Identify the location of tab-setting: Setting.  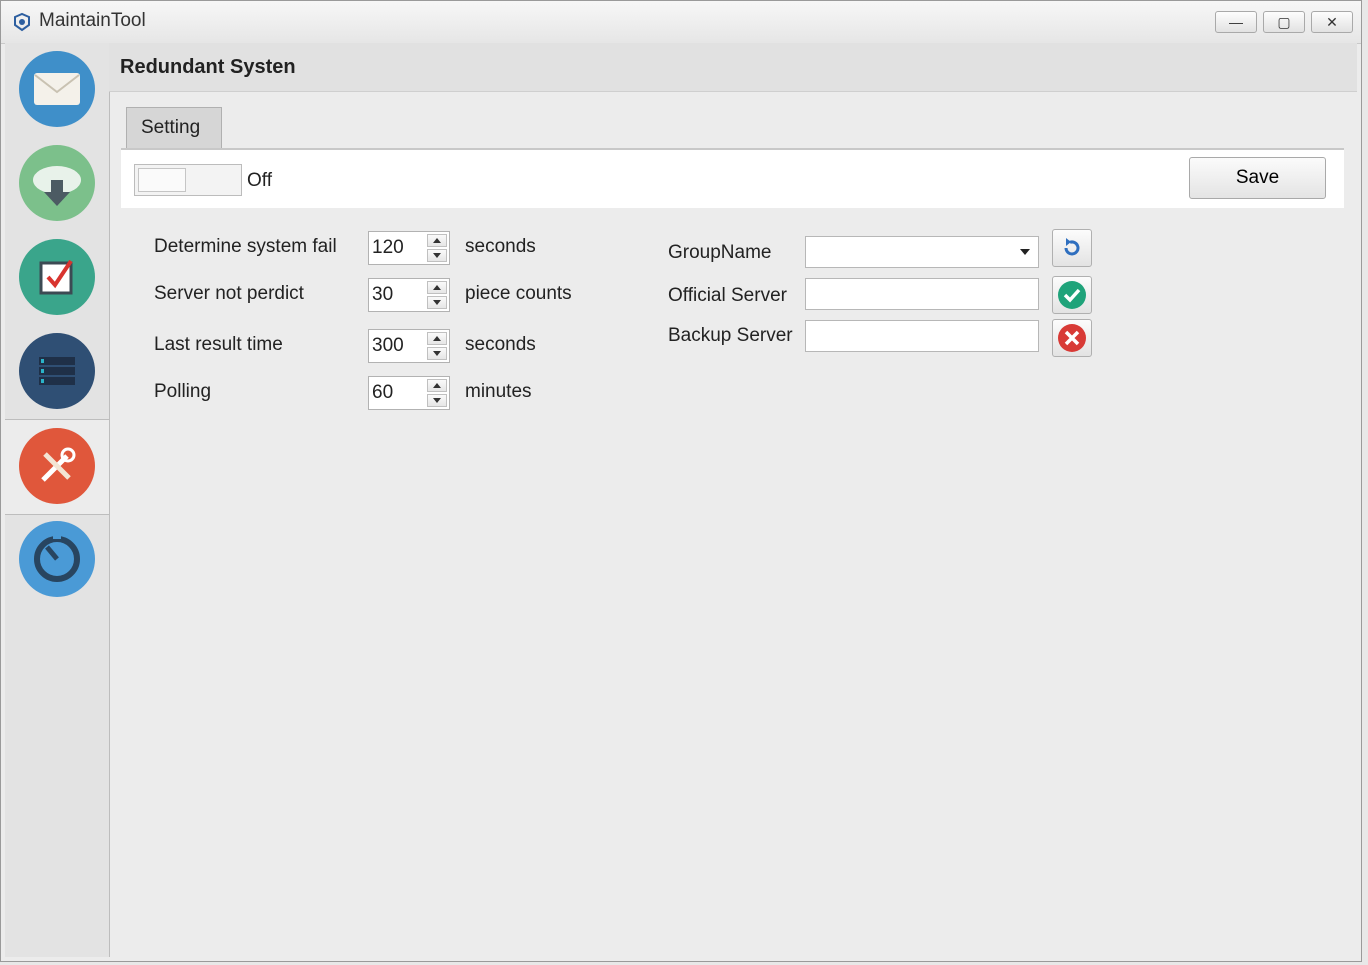
(174, 127).